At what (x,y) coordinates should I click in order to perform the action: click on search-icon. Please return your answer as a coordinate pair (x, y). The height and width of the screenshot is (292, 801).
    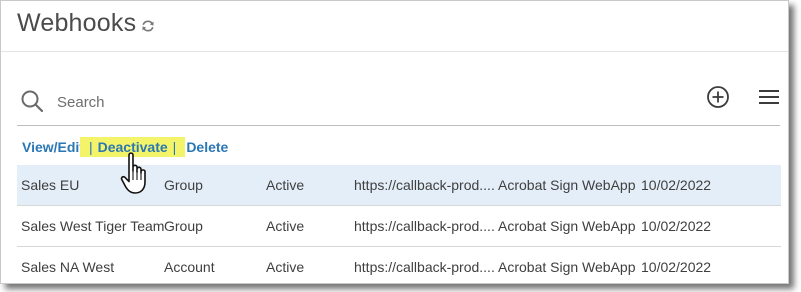
    Looking at the image, I should click on (32, 101).